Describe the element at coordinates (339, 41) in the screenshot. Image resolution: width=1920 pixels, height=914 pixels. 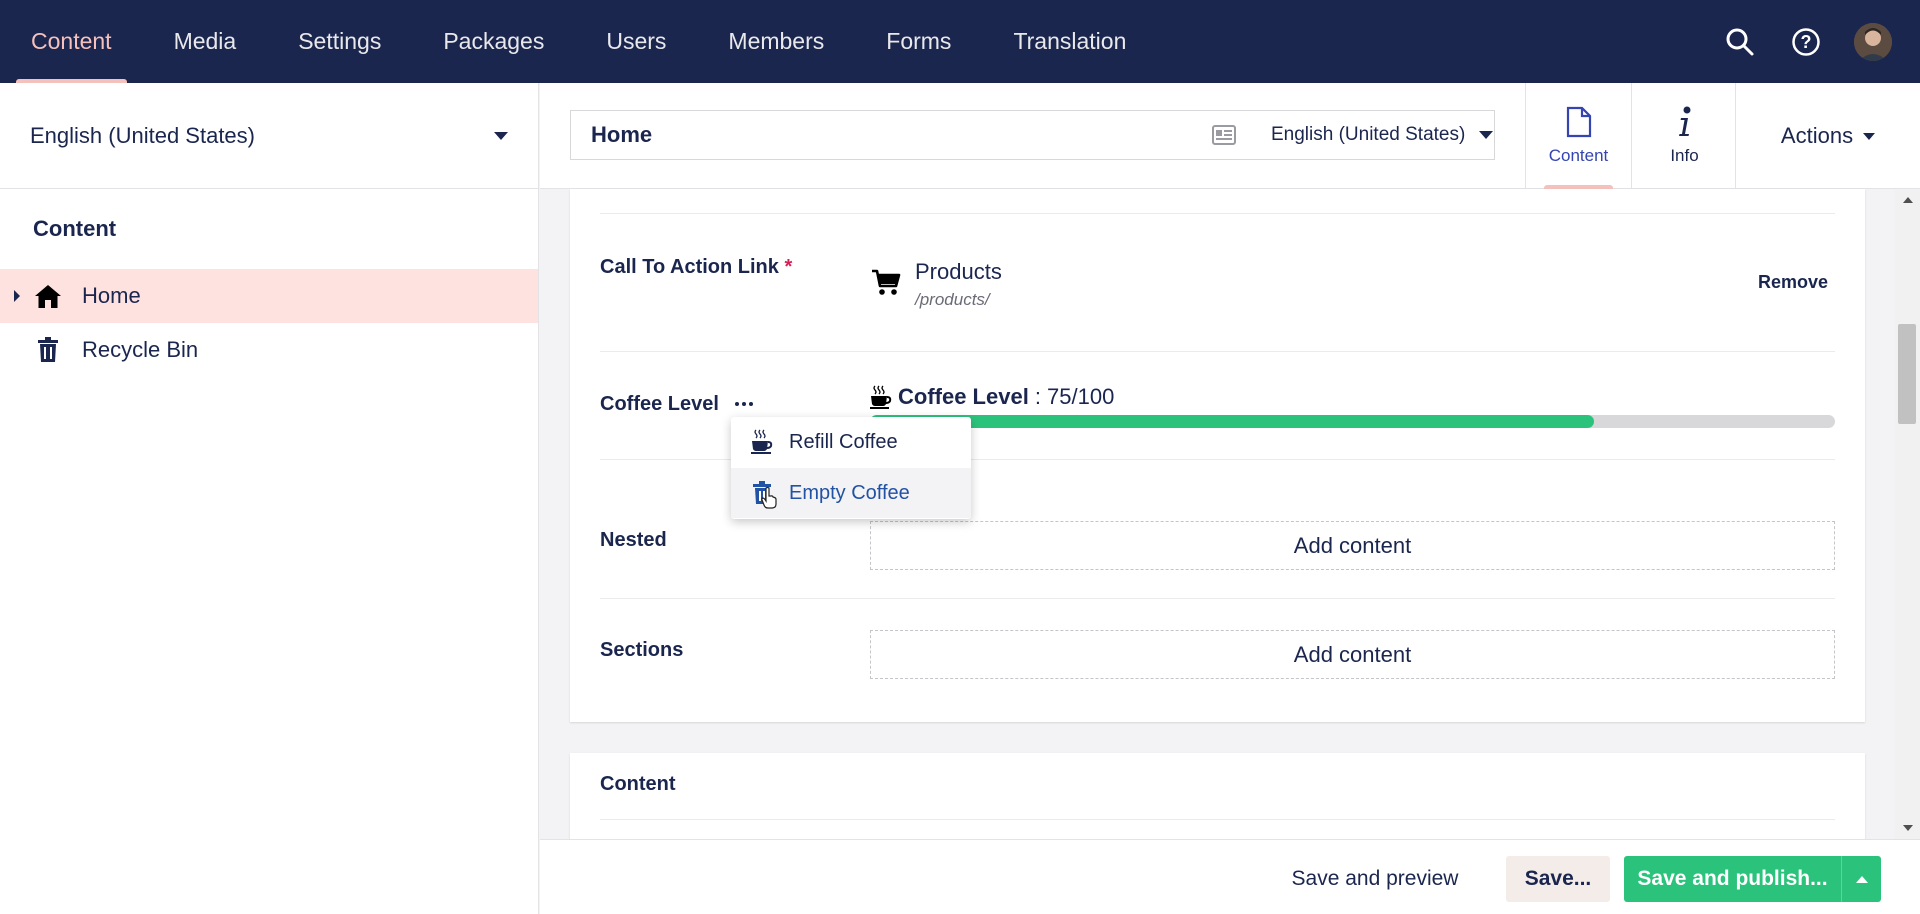
I see `nav-settings: Settings` at that location.